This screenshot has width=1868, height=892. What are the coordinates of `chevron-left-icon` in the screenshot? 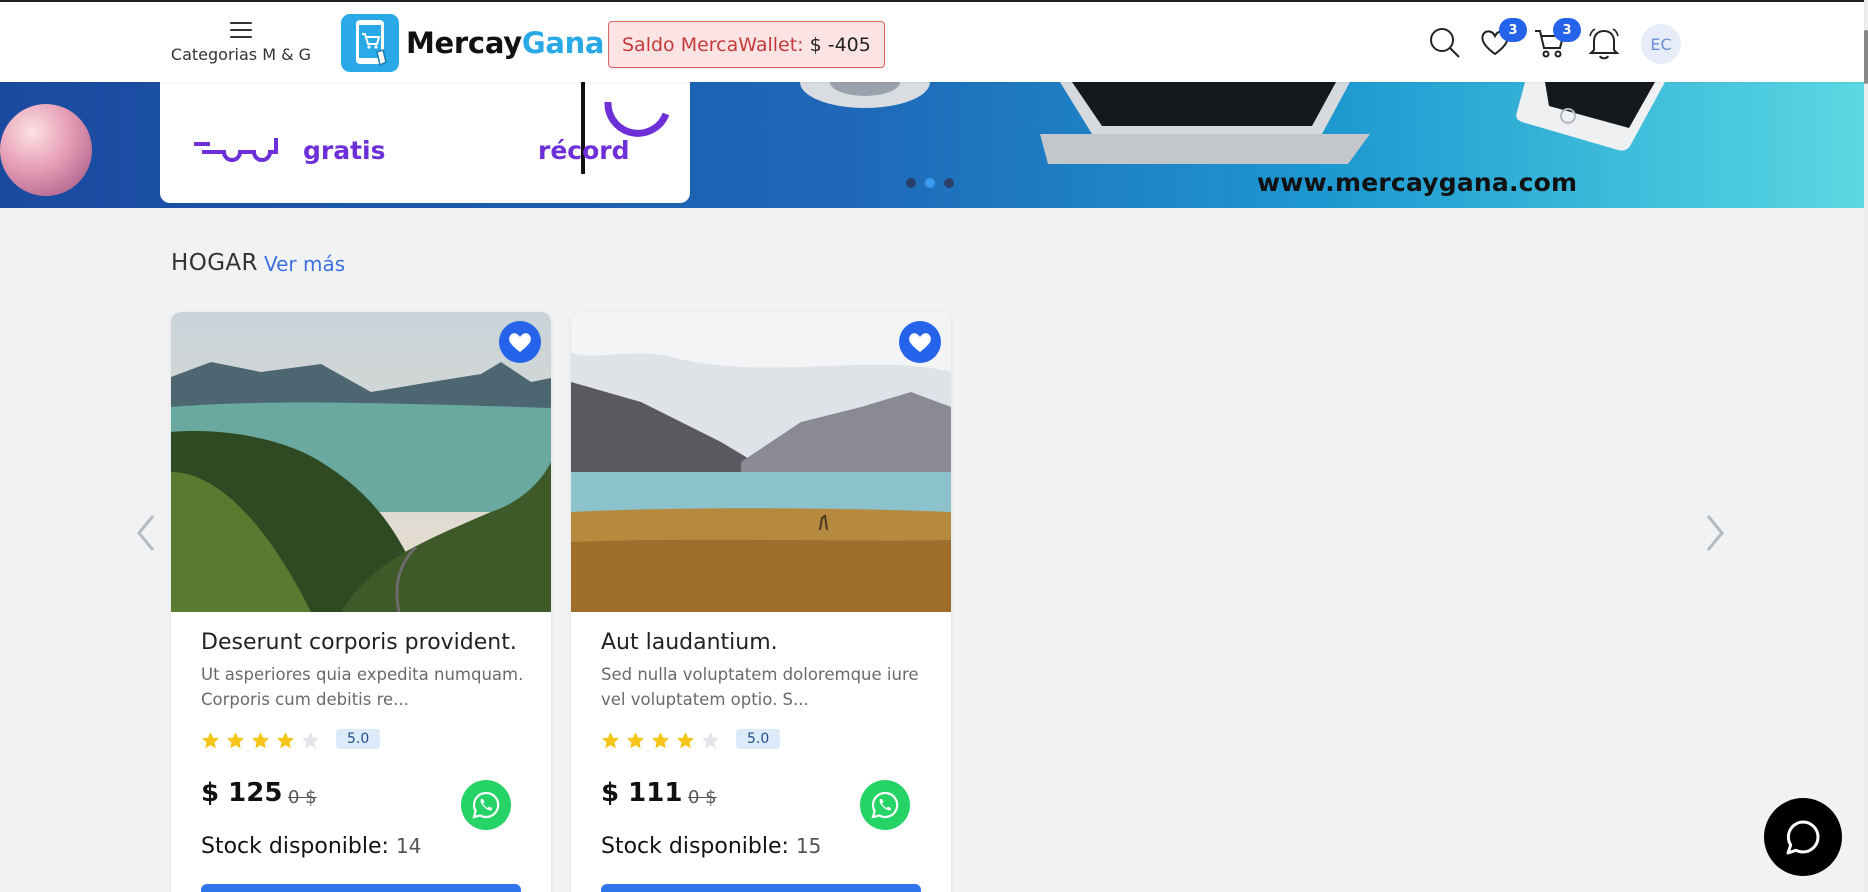 It's located at (146, 533).